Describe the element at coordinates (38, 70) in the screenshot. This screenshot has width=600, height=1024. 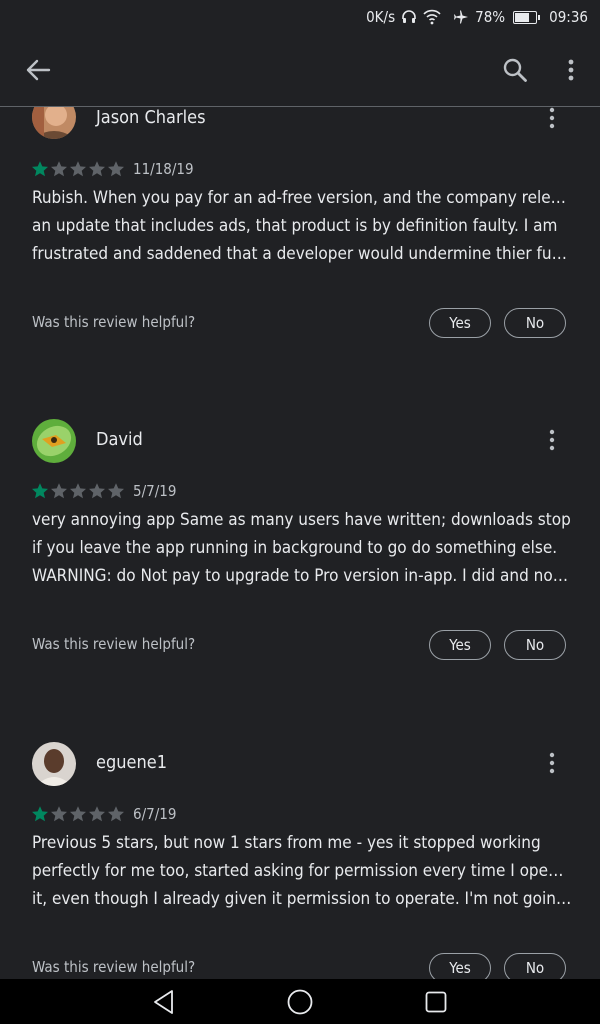
I see `back-arrow-icon` at that location.